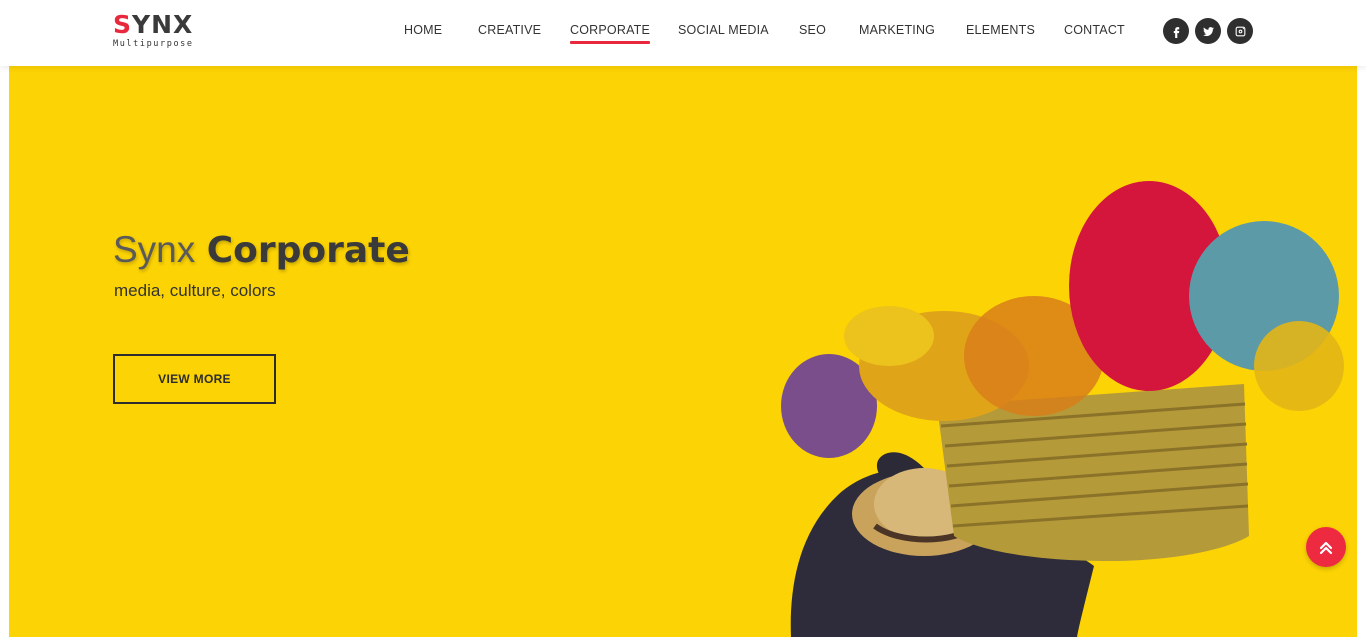  I want to click on nav-marketing: MARKETING, so click(897, 30).